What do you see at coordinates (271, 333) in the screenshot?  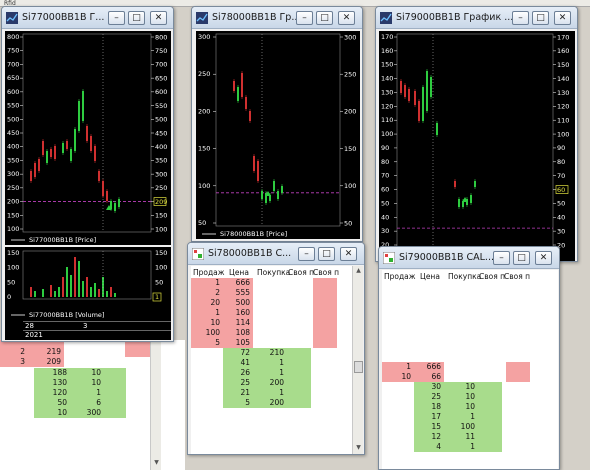 I see `sell-order-row: 100 108` at bounding box center [271, 333].